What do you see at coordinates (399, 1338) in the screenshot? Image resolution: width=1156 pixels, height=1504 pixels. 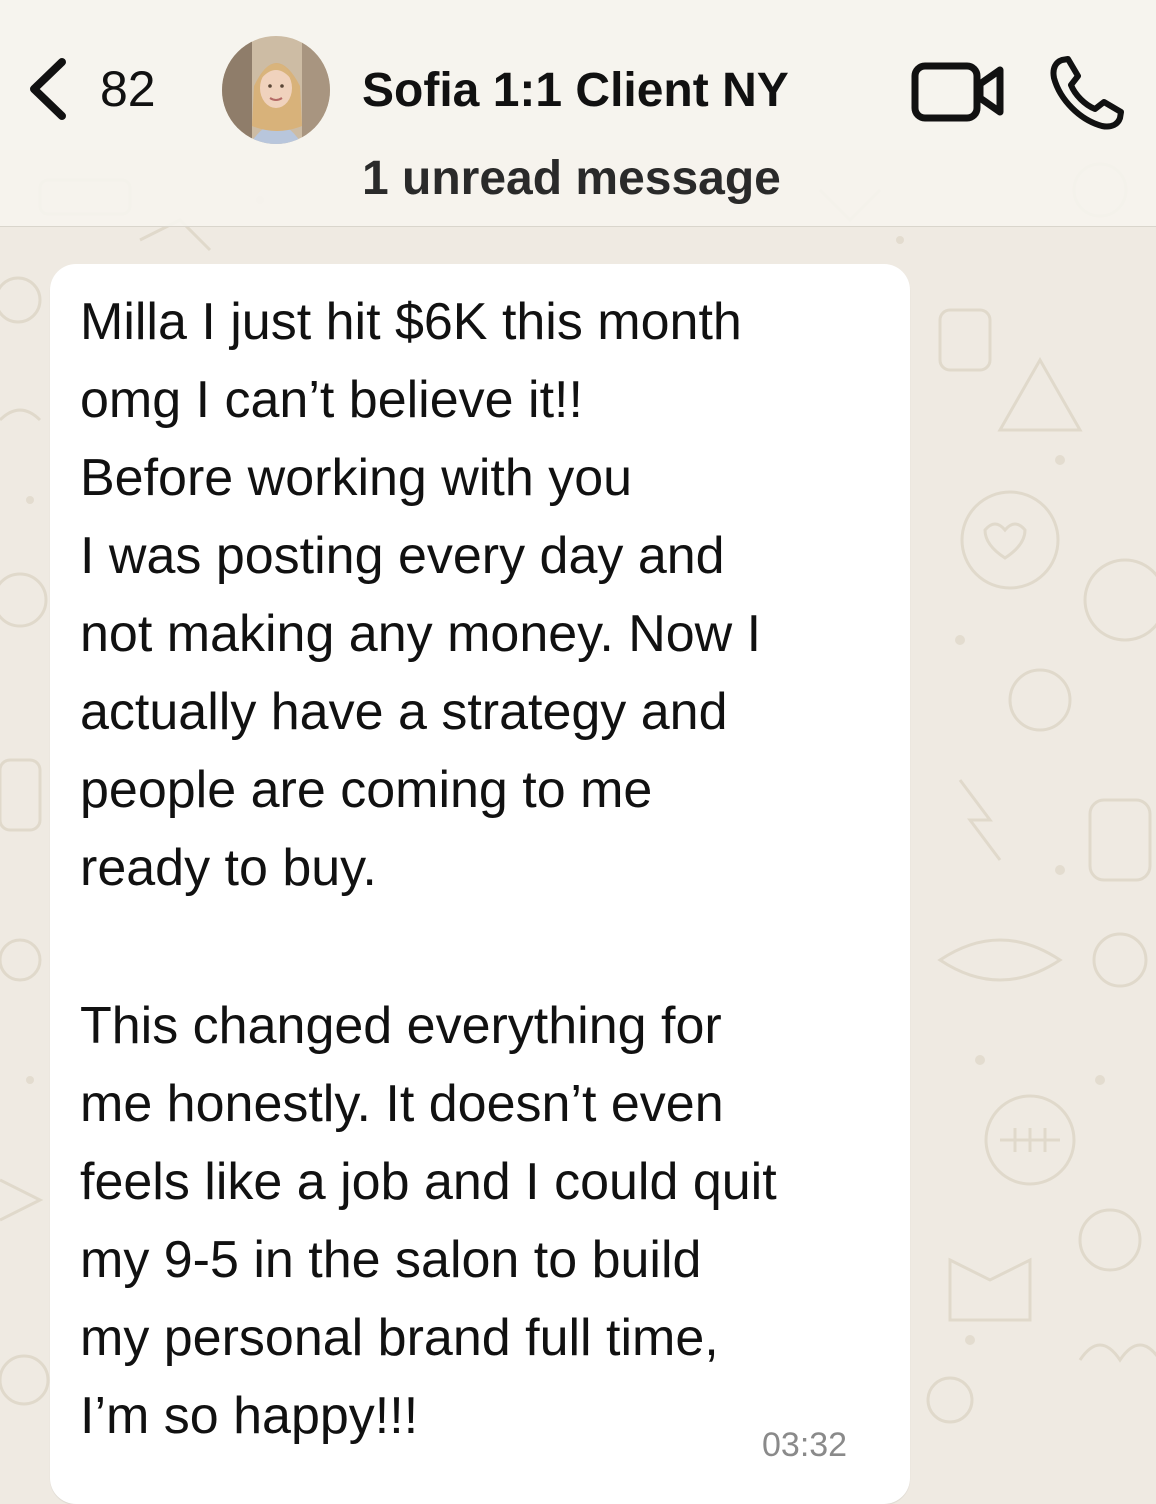 I see `message-line: my personal brand full time,` at bounding box center [399, 1338].